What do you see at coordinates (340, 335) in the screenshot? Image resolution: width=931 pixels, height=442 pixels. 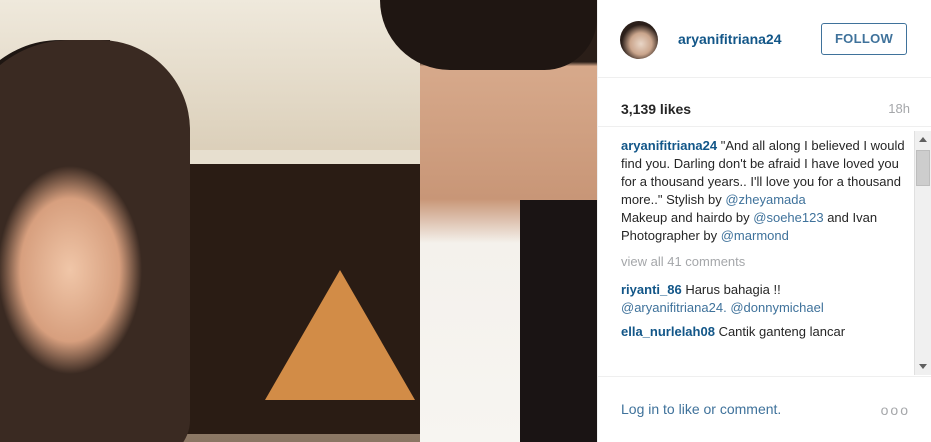 I see `fire` at bounding box center [340, 335].